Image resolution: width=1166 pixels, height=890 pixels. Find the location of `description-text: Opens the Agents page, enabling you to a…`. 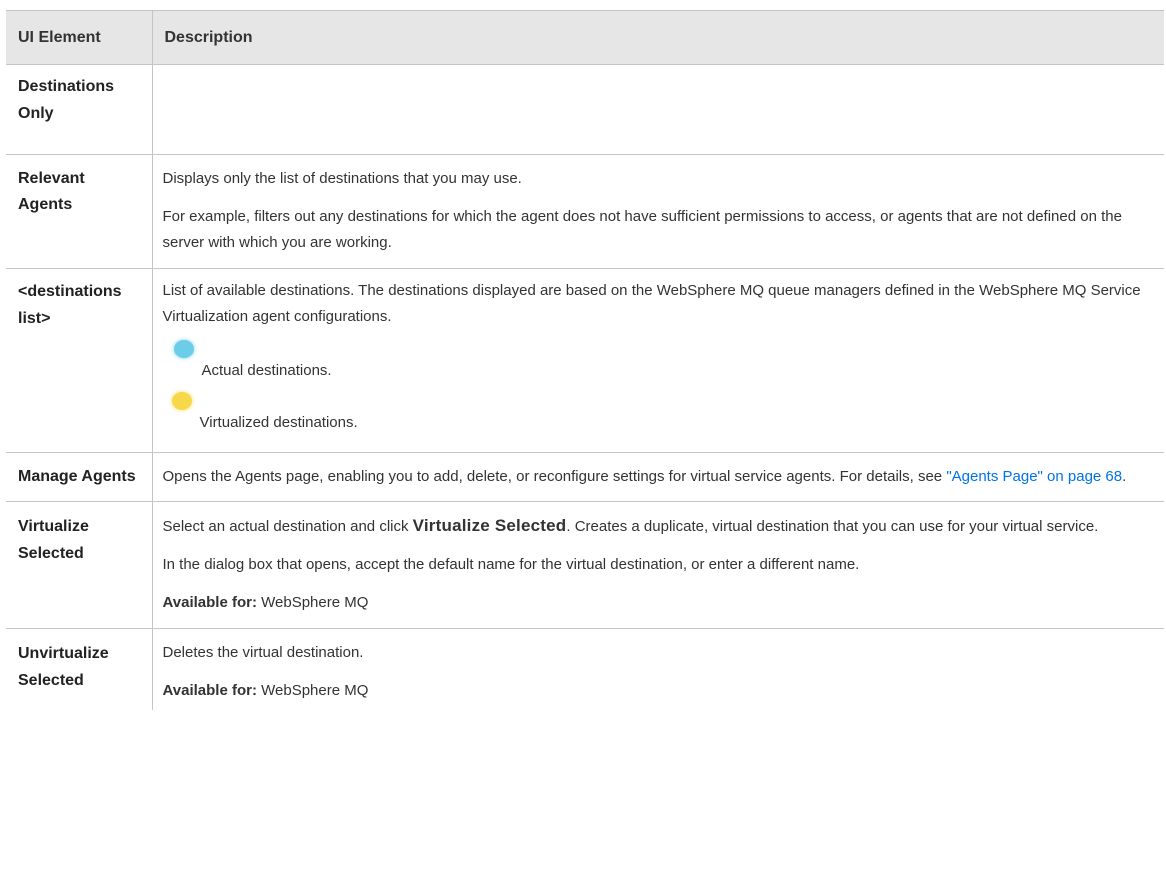

description-text: Opens the Agents page, enabling you to a… is located at coordinates (554, 476).